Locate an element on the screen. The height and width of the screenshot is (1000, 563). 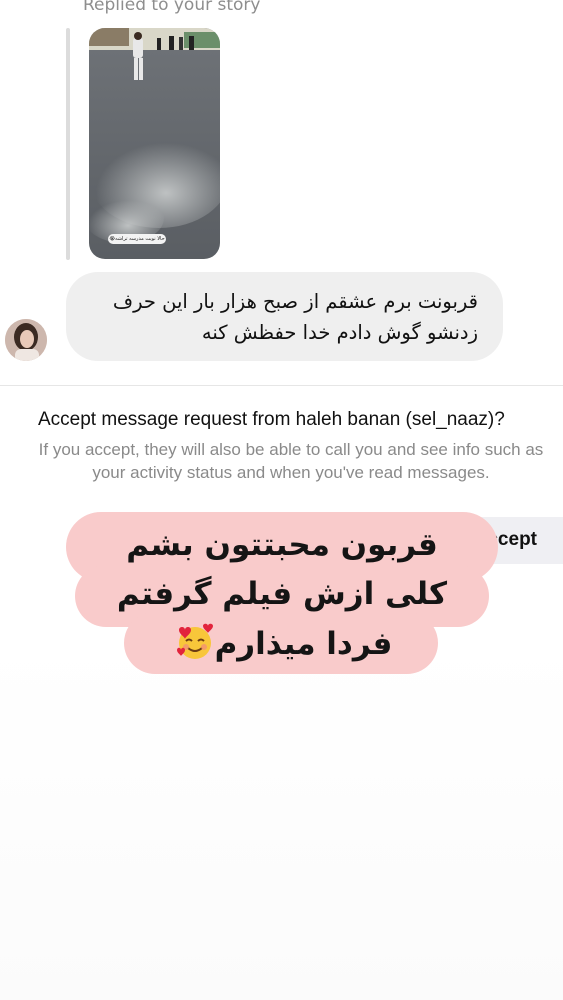
story-image is located at coordinates (154, 143).